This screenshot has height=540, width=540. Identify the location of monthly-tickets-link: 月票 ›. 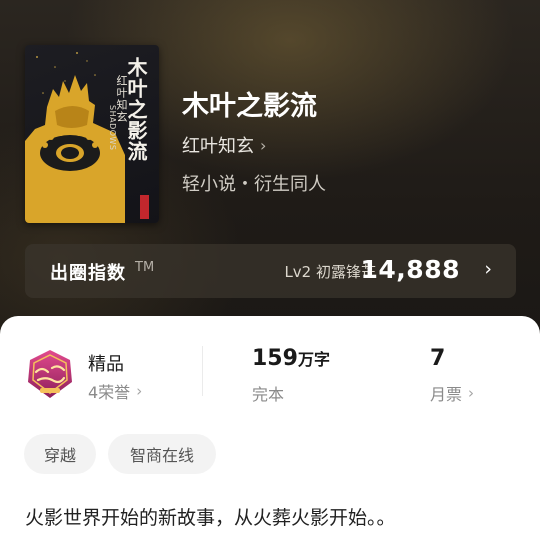
(452, 393).